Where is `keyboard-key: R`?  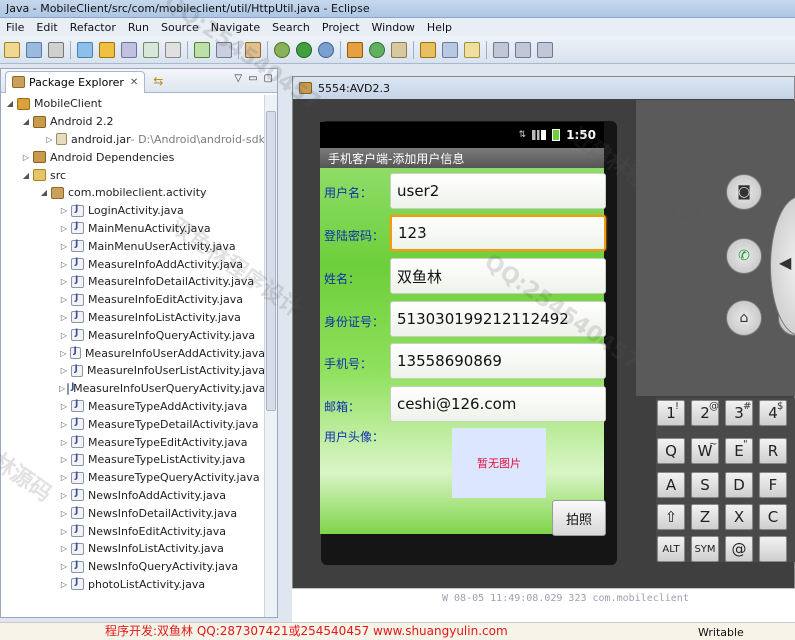
keyboard-key: R is located at coordinates (773, 451).